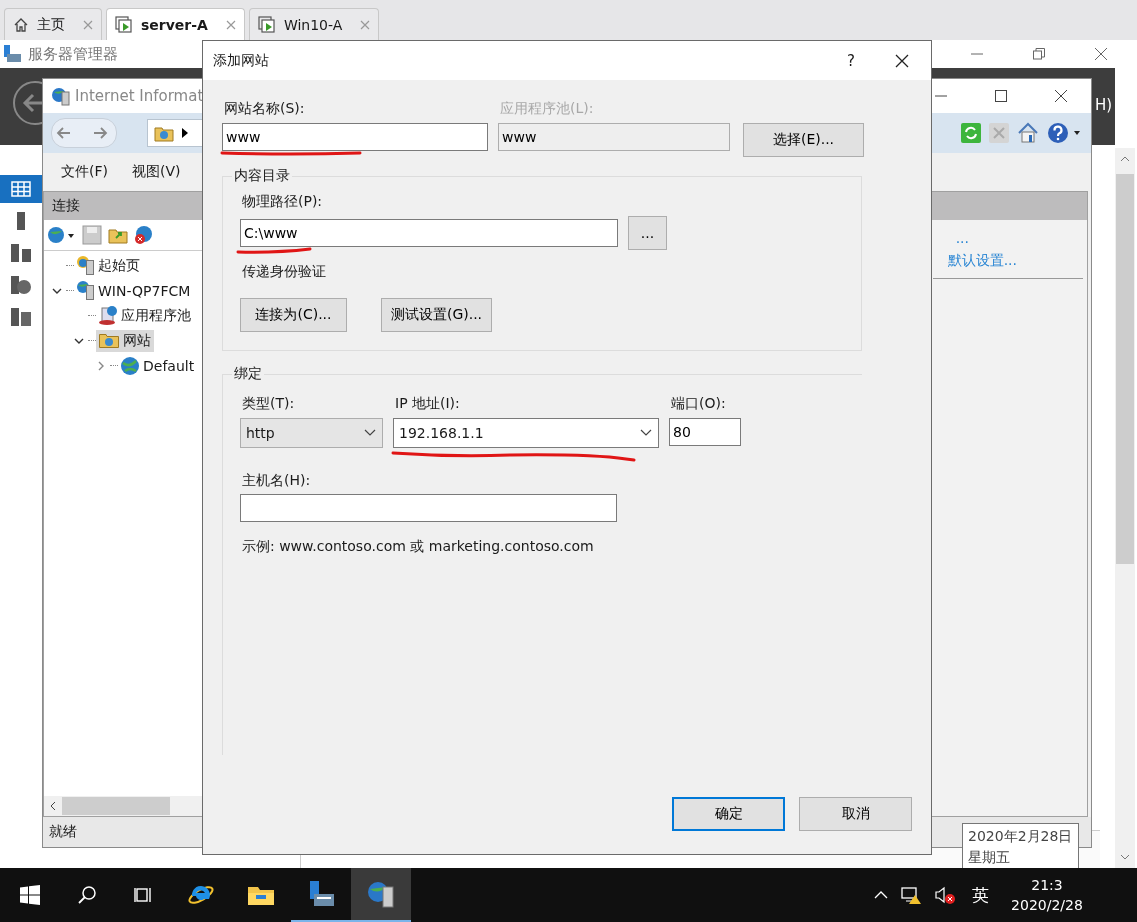 The height and width of the screenshot is (922, 1137). I want to click on tree-item: 起始页, so click(108, 265).